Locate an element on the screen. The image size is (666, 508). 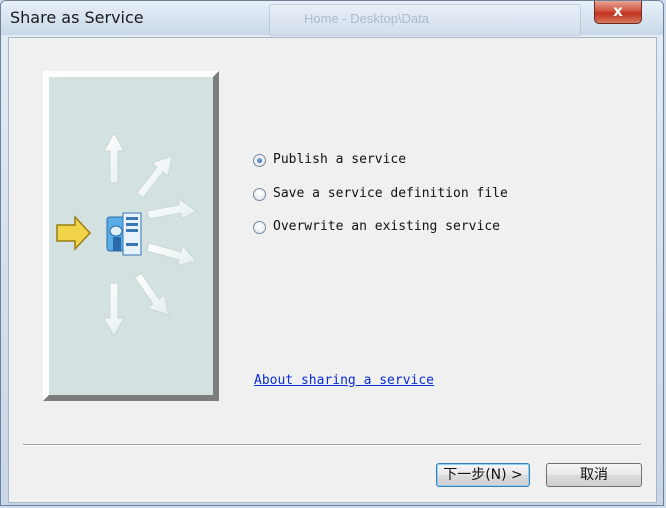
close-icon: x is located at coordinates (618, 11).